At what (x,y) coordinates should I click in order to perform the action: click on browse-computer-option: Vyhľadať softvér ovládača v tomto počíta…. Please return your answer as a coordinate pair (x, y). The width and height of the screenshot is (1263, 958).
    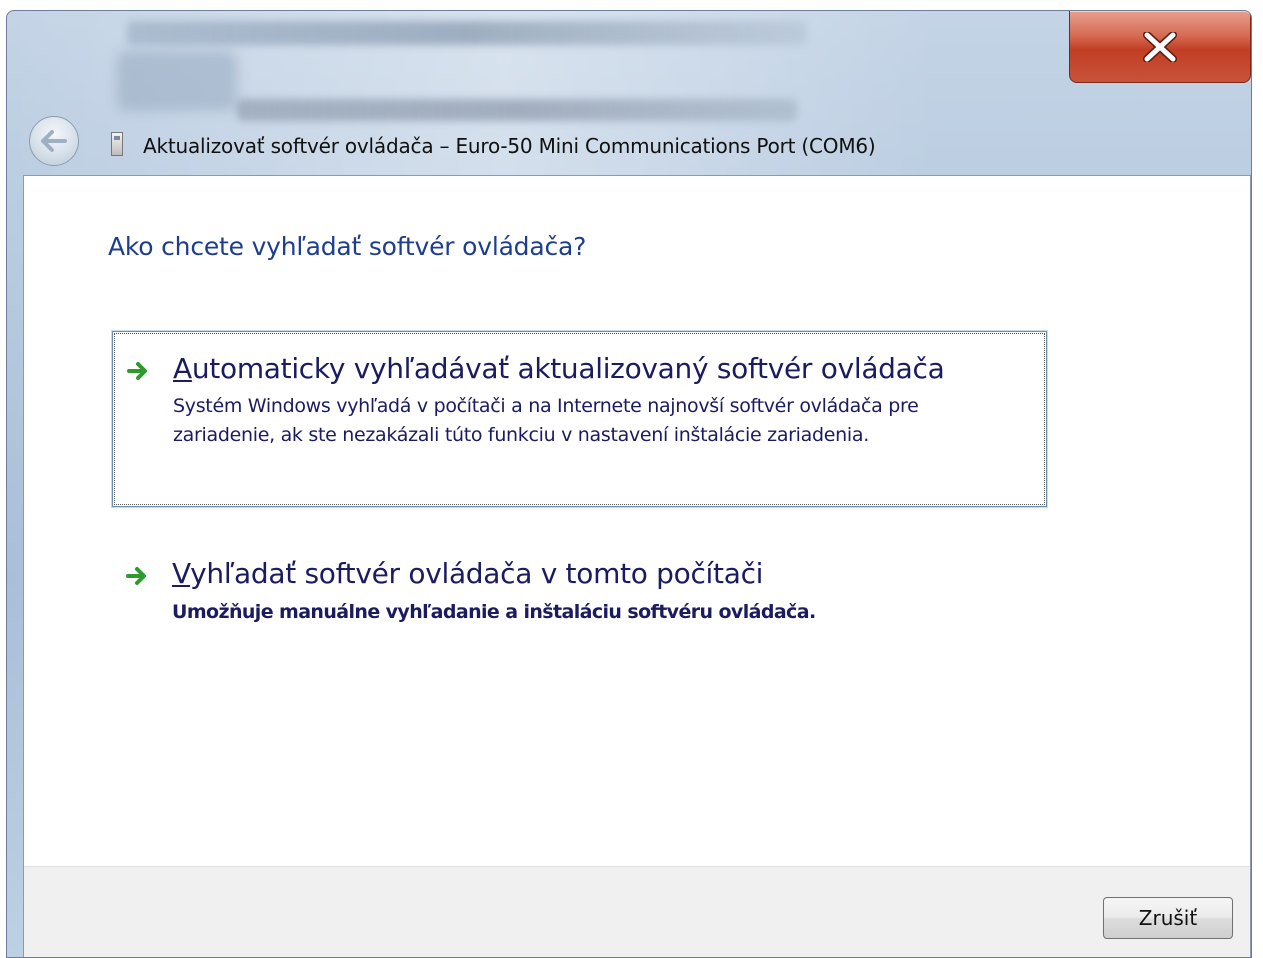
    Looking at the image, I should click on (579, 594).